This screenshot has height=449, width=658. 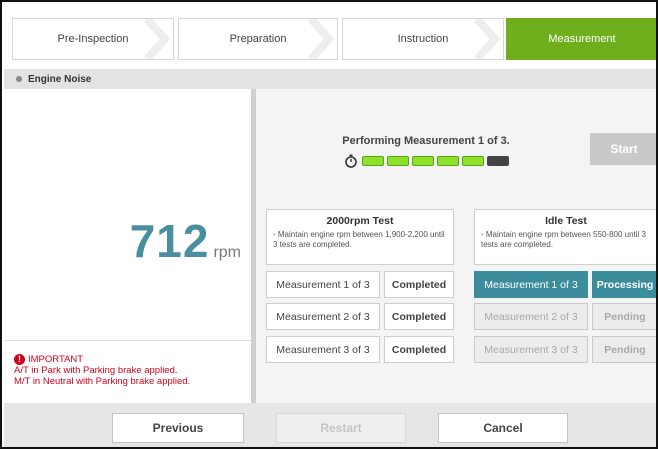 I want to click on step-label: Measurement, so click(x=582, y=39).